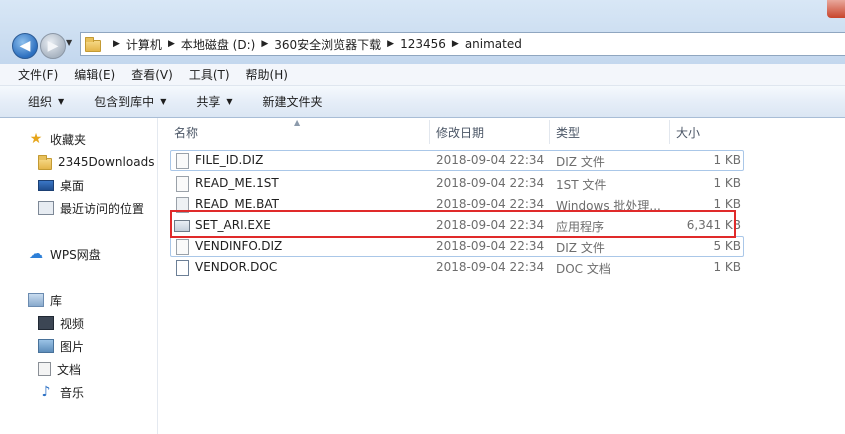 The width and height of the screenshot is (845, 434). What do you see at coordinates (580, 227) in the screenshot?
I see `file-type: 应用程序` at bounding box center [580, 227].